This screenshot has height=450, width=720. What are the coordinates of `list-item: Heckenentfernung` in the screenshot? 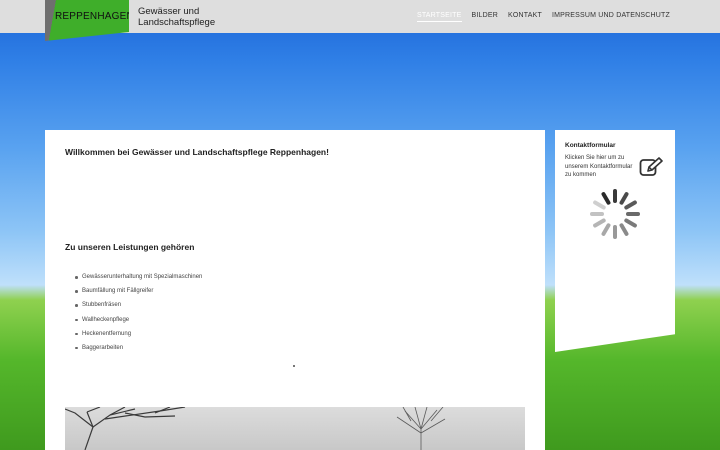 It's located at (138, 338).